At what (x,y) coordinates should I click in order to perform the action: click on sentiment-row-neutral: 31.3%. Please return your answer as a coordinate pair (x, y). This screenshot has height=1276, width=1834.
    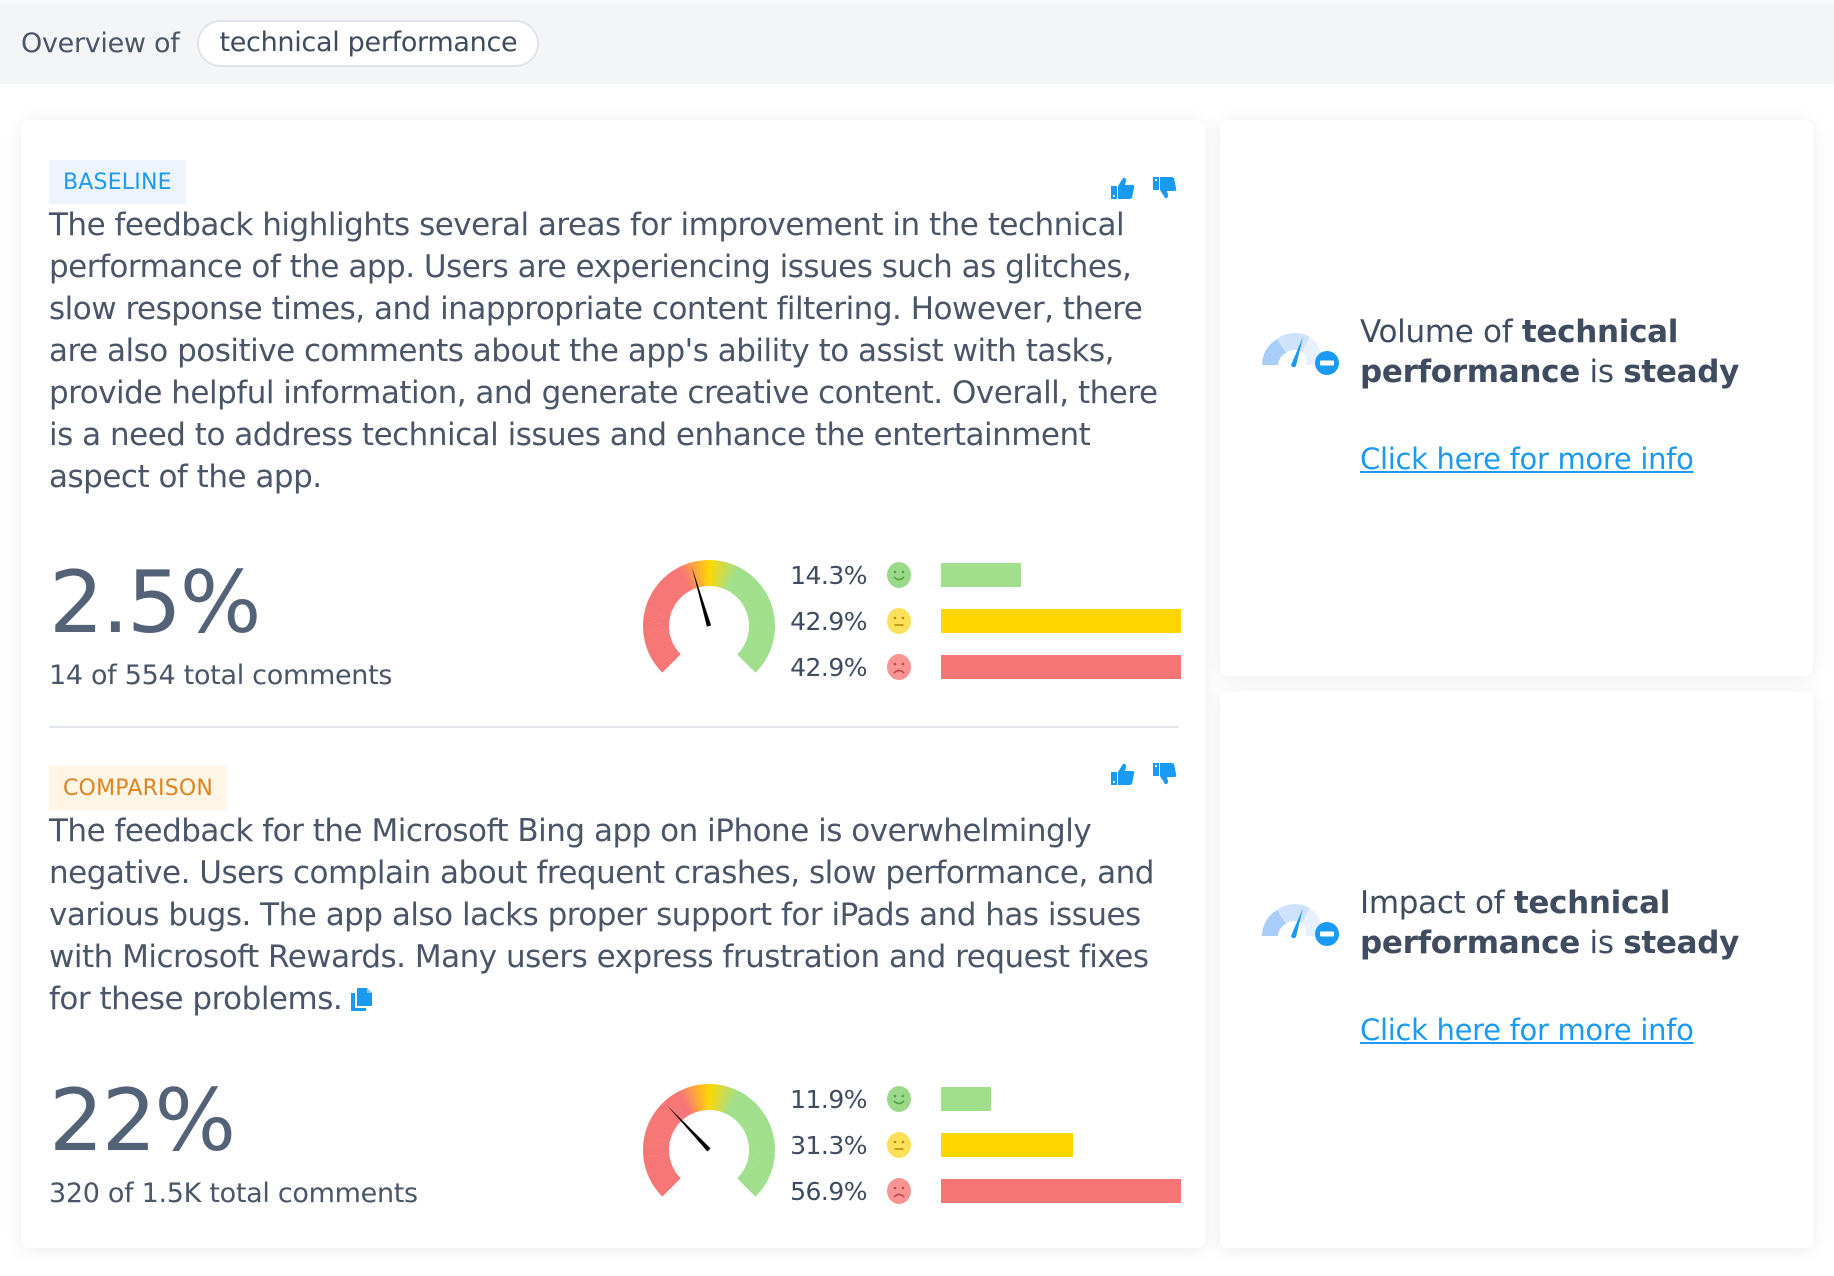
    Looking at the image, I should click on (980, 1145).